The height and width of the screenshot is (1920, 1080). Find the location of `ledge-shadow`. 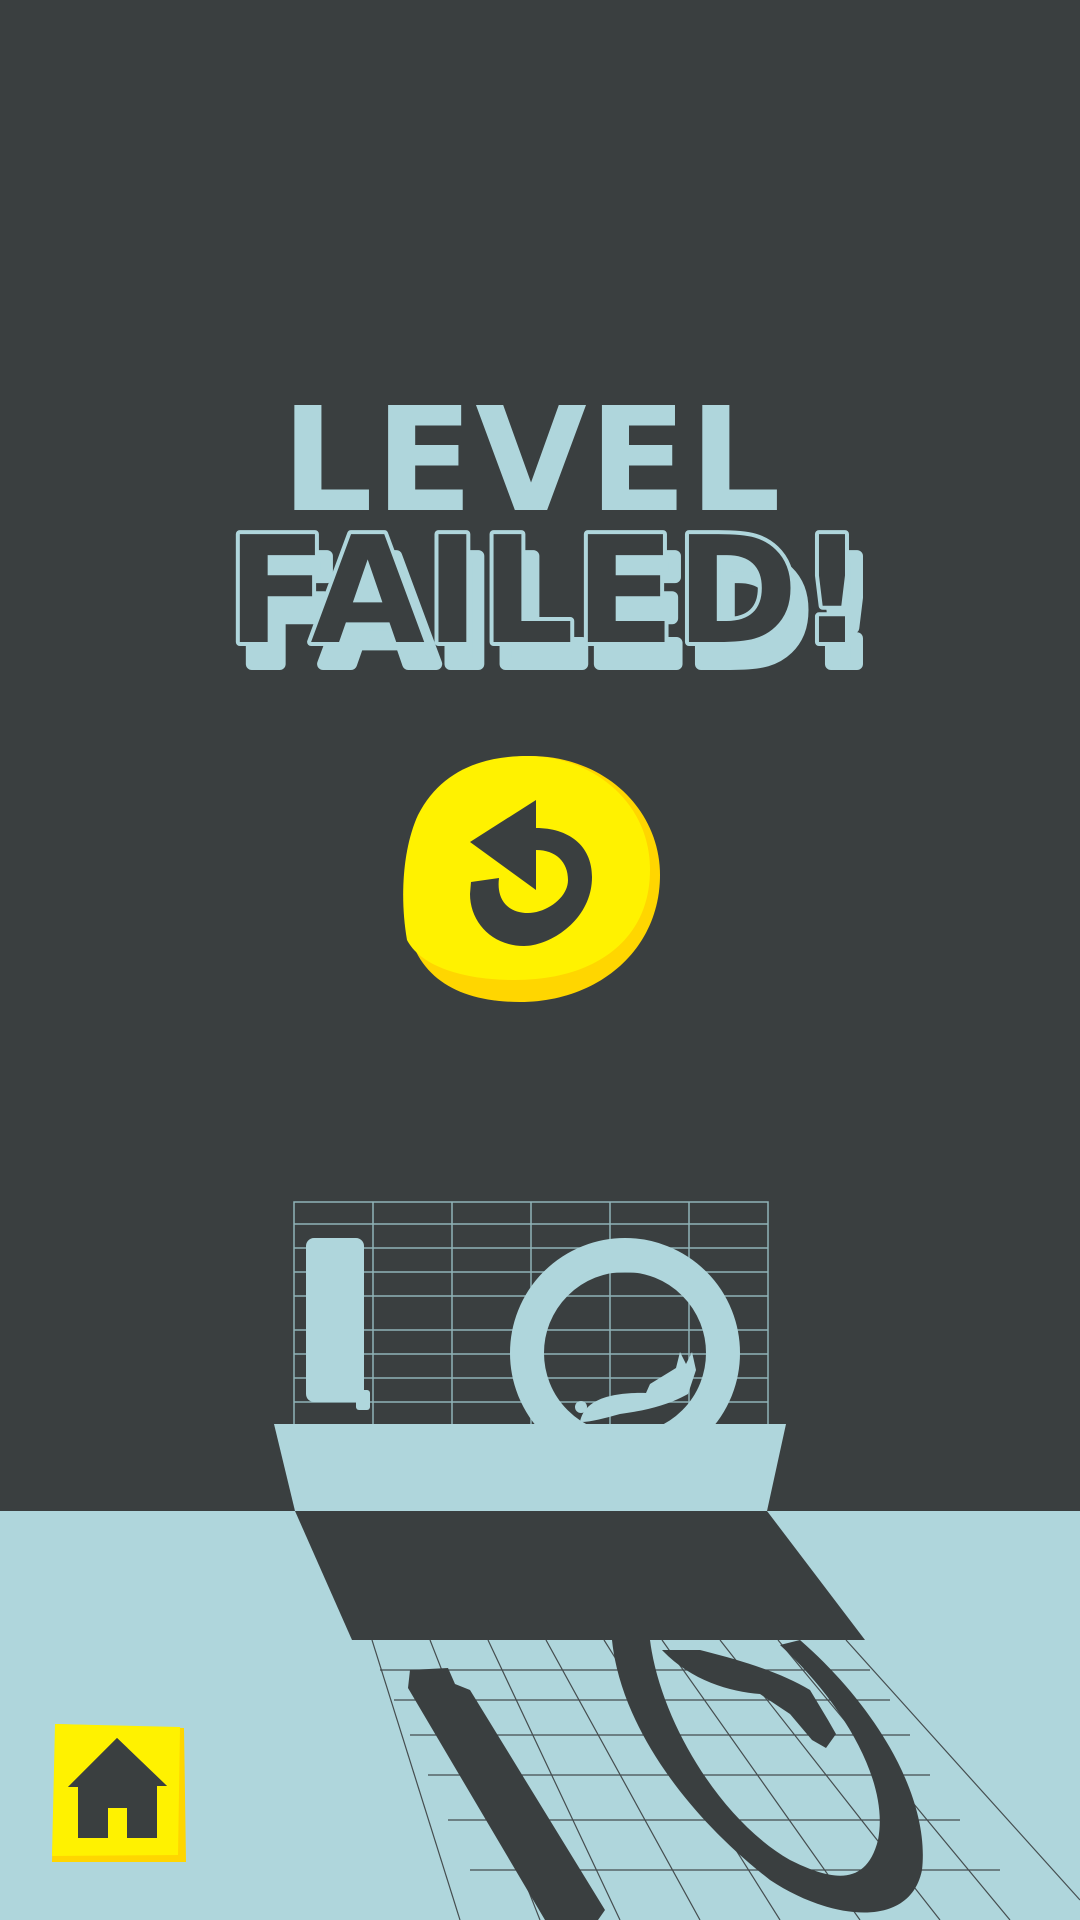

ledge-shadow is located at coordinates (580, 1575).